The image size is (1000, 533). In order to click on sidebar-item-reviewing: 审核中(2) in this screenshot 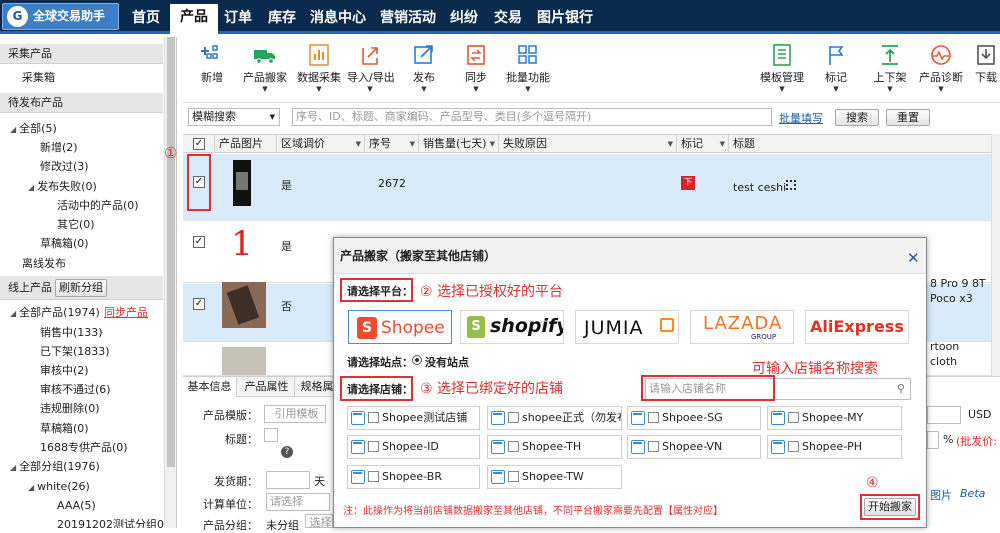, I will do `click(64, 371)`.